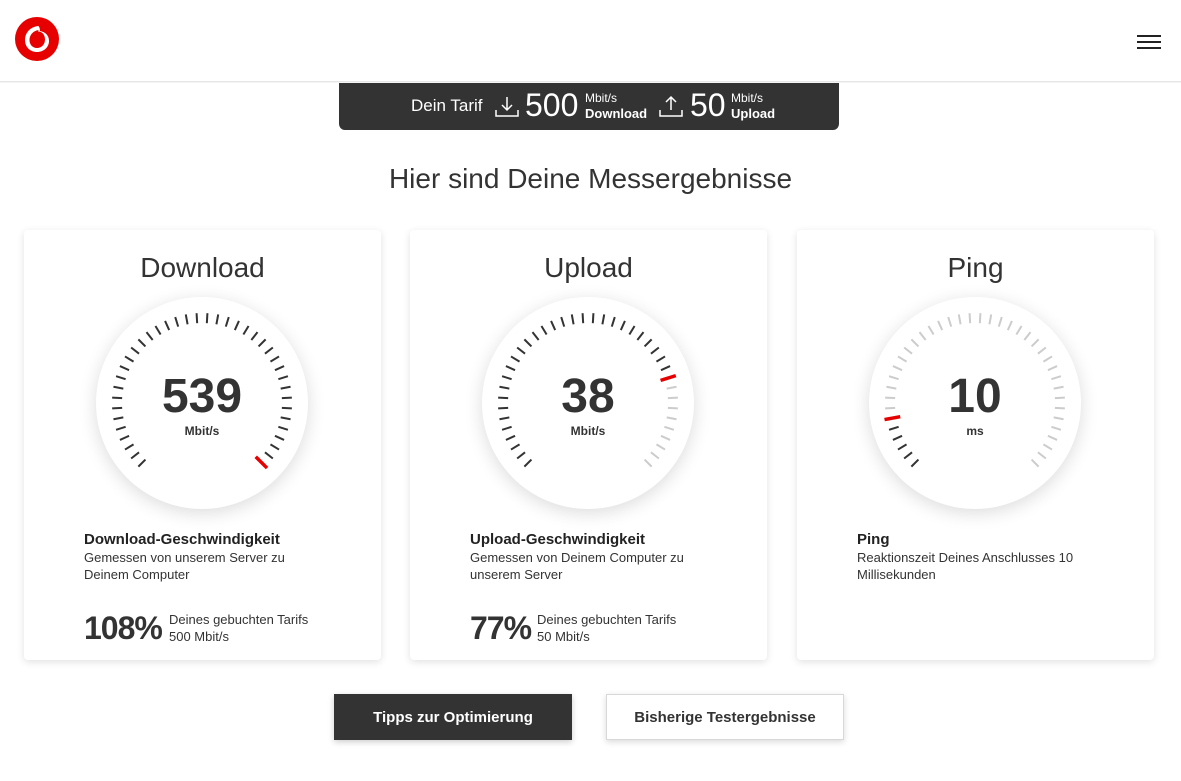 Image resolution: width=1181 pixels, height=781 pixels. What do you see at coordinates (588, 267) in the screenshot?
I see `card-title: Upload` at bounding box center [588, 267].